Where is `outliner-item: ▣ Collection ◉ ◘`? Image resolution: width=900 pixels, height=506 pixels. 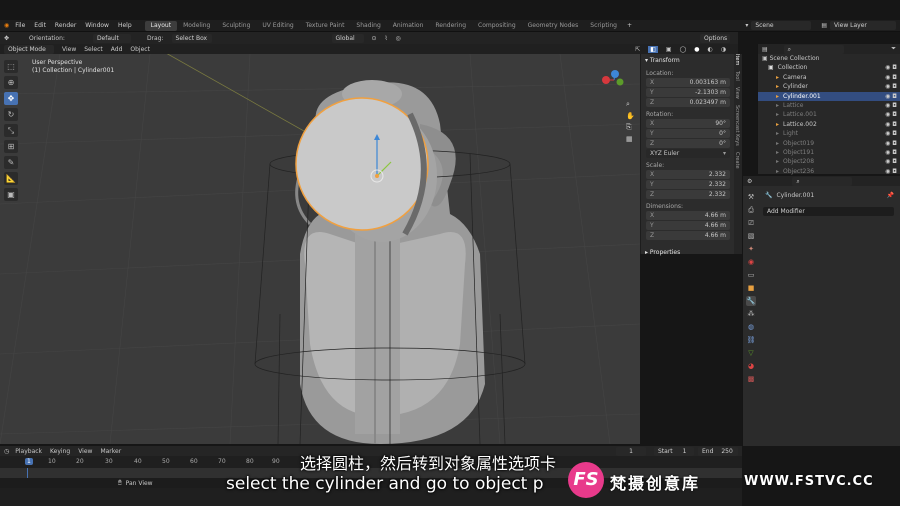 outliner-item: ▣ Collection ◉ ◘ is located at coordinates (829, 67).